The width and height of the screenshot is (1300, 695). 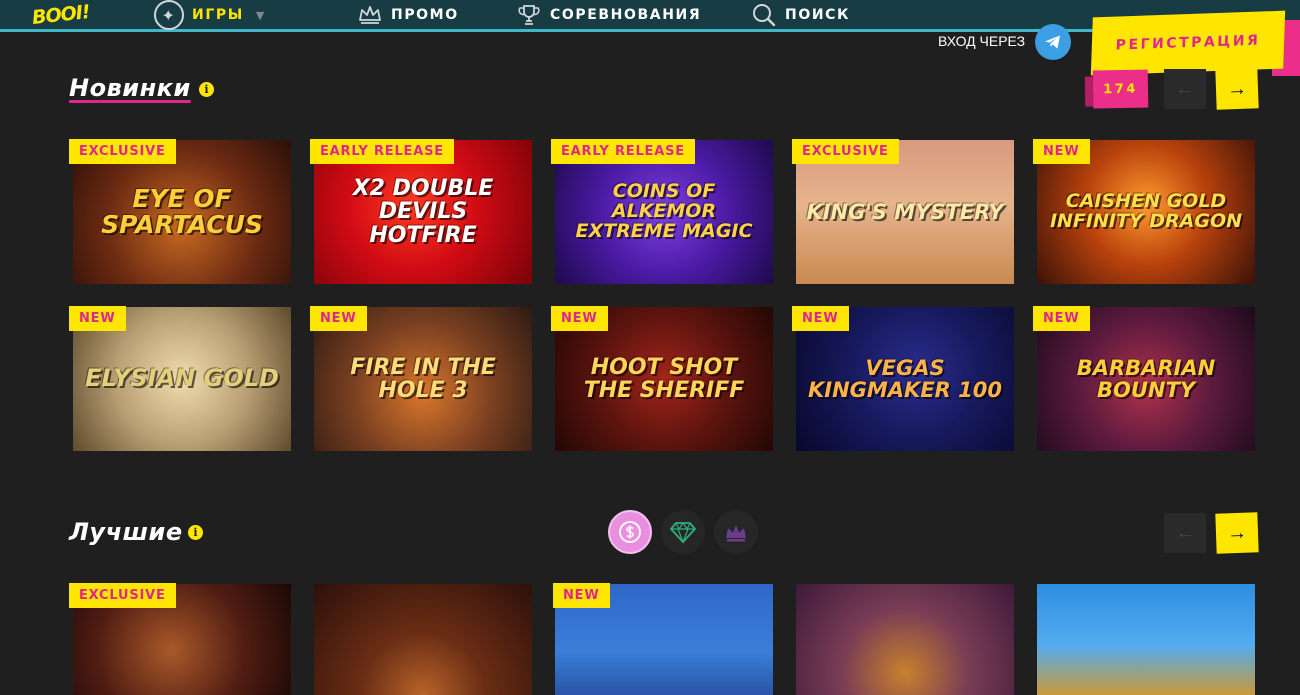 What do you see at coordinates (169, 15) in the screenshot?
I see `roulette-icon: ✦` at bounding box center [169, 15].